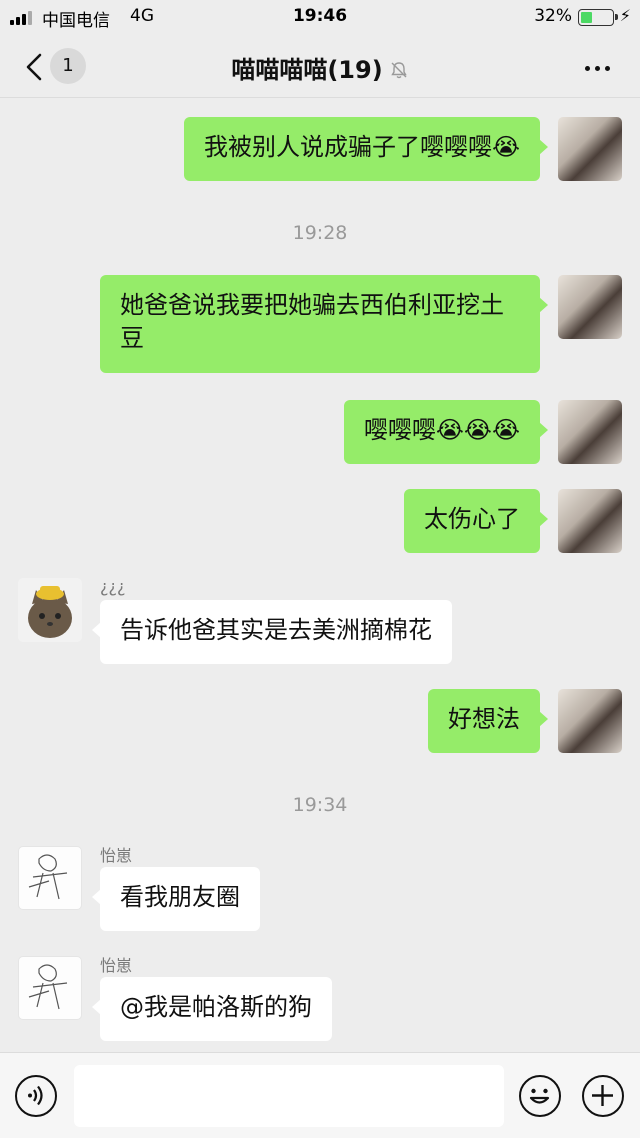 This screenshot has height=1138, width=640. What do you see at coordinates (488, 721) in the screenshot?
I see `message-bubble-outgoing: 好想法` at bounding box center [488, 721].